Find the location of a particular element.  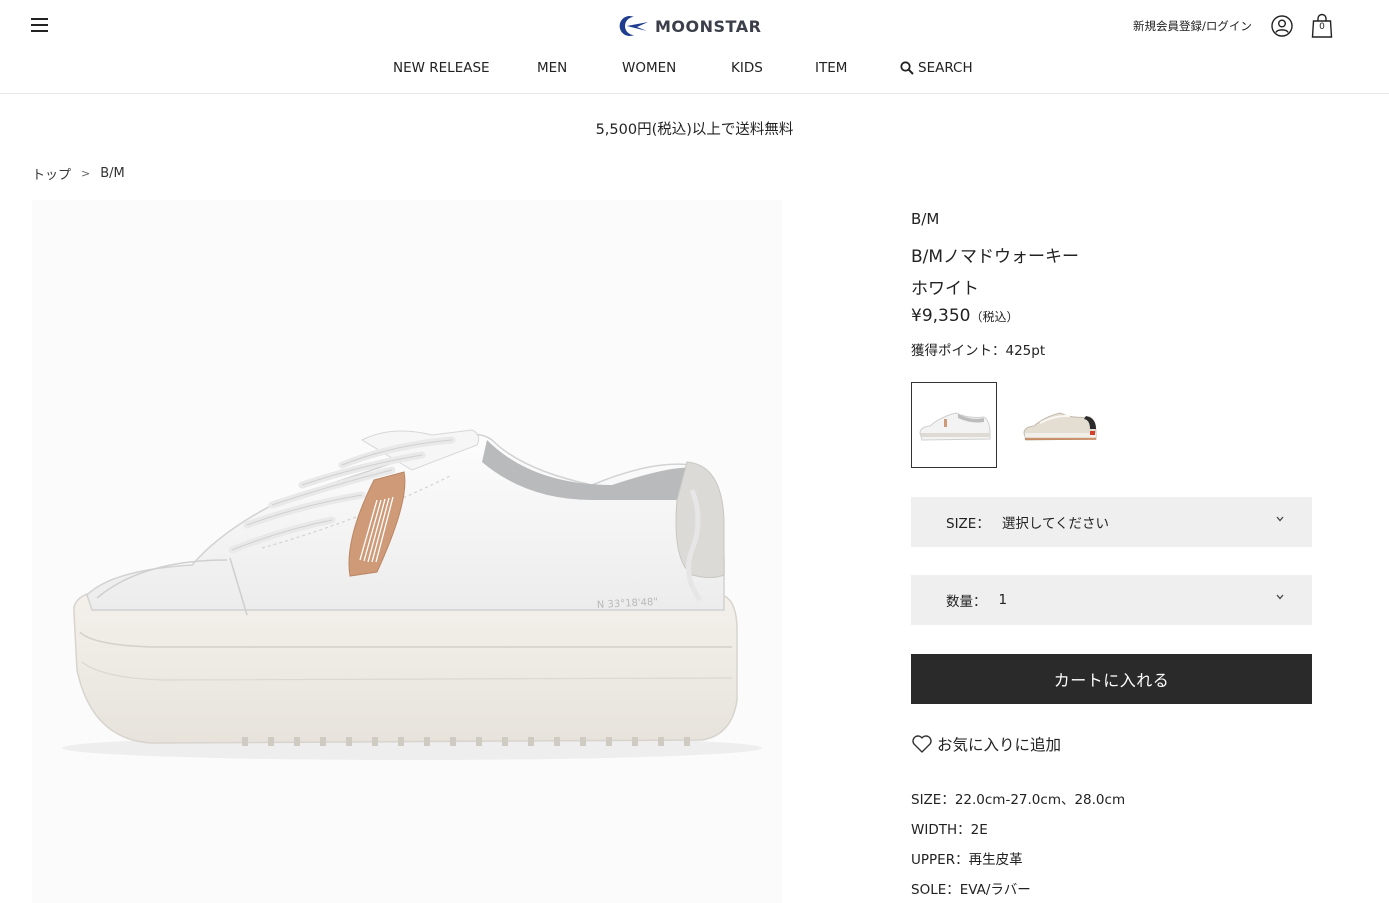

global-nav: NEW RELEASE MEN WOMEN KIDS ITEM SEARCH is located at coordinates (694, 71).